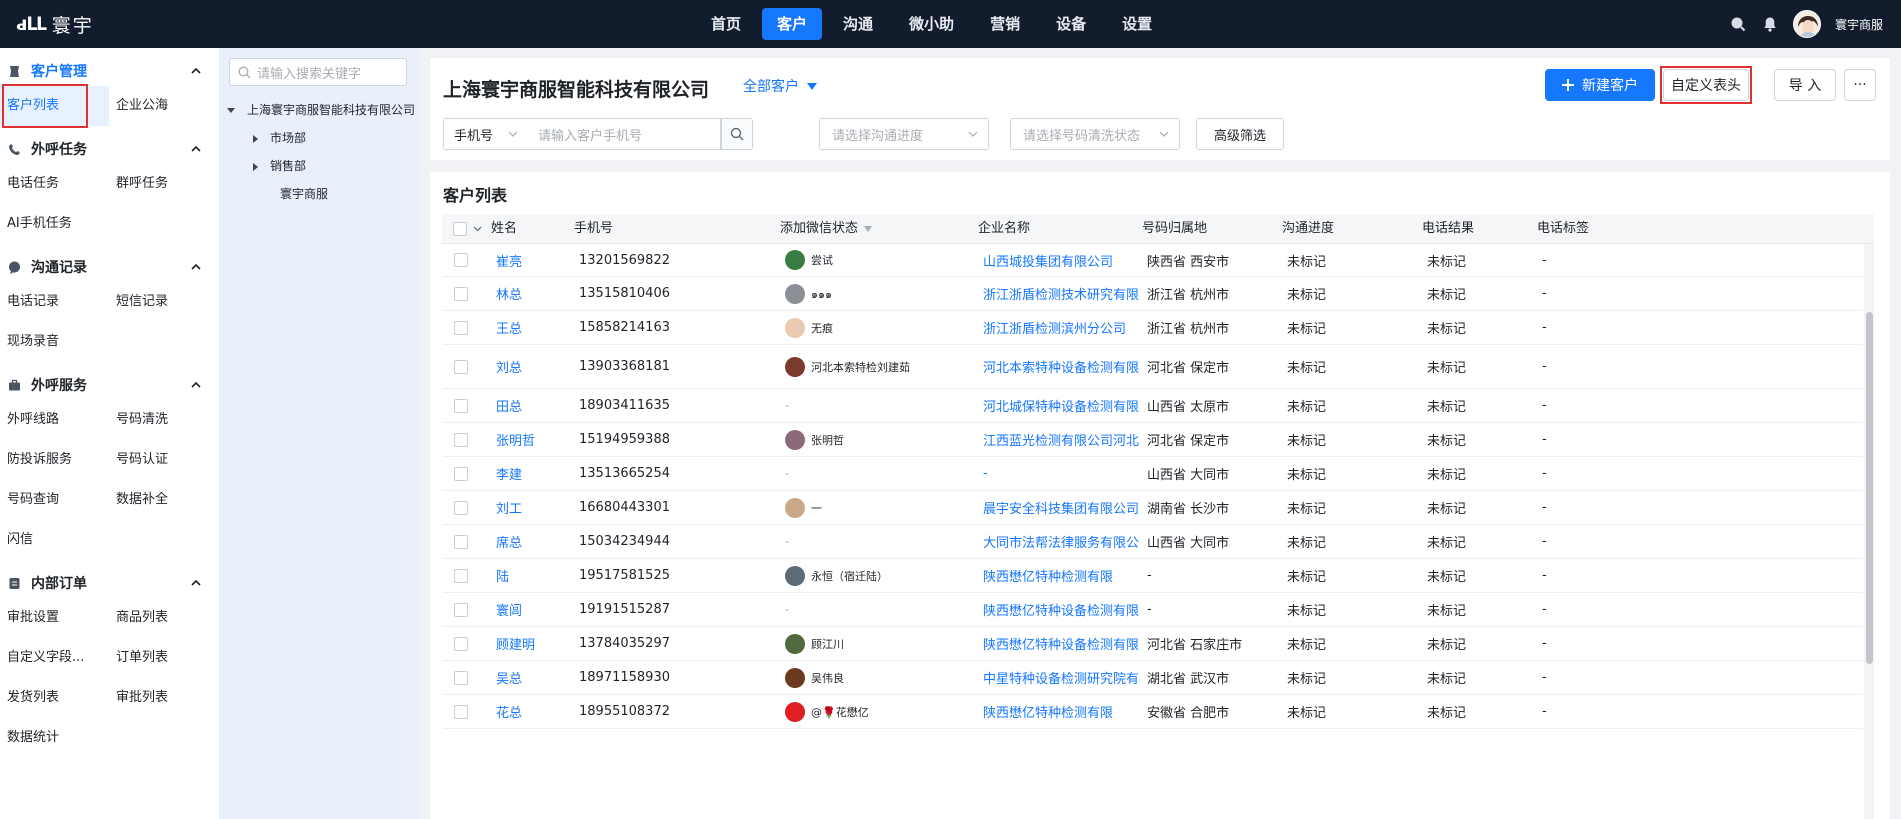  What do you see at coordinates (1738, 24) in the screenshot?
I see `search-icon` at bounding box center [1738, 24].